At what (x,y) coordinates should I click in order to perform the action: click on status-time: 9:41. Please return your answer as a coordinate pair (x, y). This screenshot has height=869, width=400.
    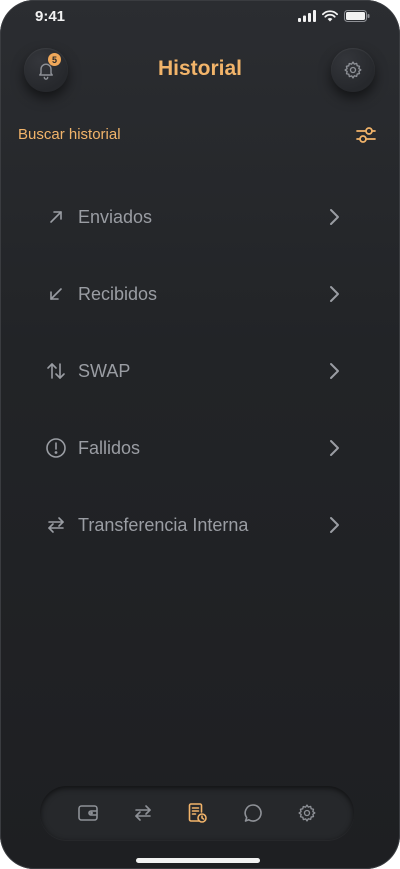
    Looking at the image, I should click on (50, 16).